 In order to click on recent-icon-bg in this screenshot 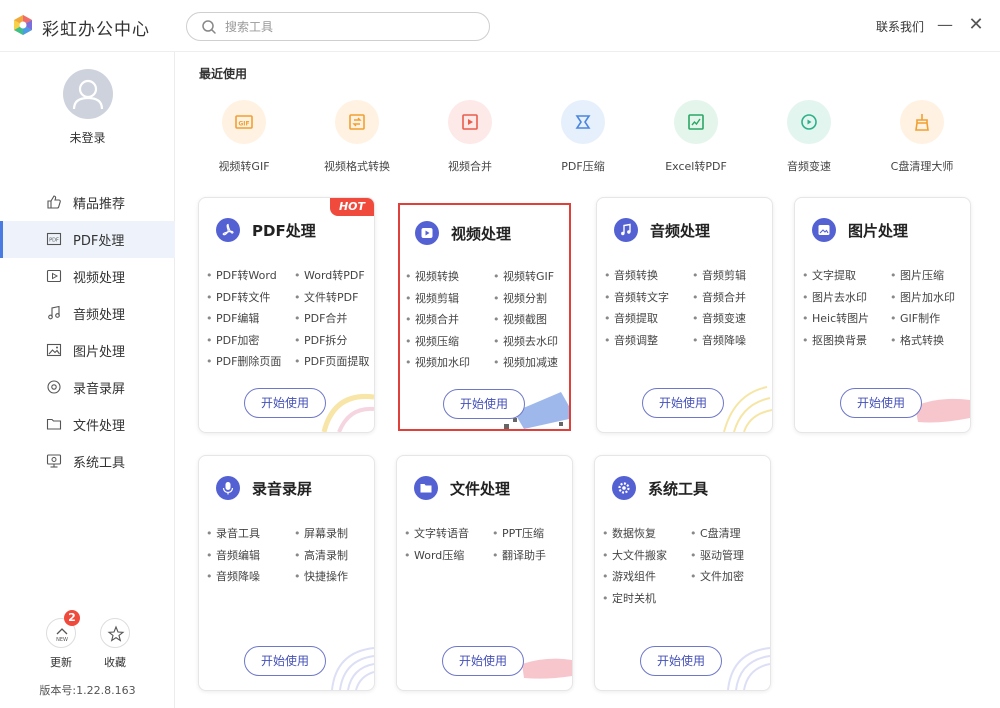, I will do `click(922, 122)`.